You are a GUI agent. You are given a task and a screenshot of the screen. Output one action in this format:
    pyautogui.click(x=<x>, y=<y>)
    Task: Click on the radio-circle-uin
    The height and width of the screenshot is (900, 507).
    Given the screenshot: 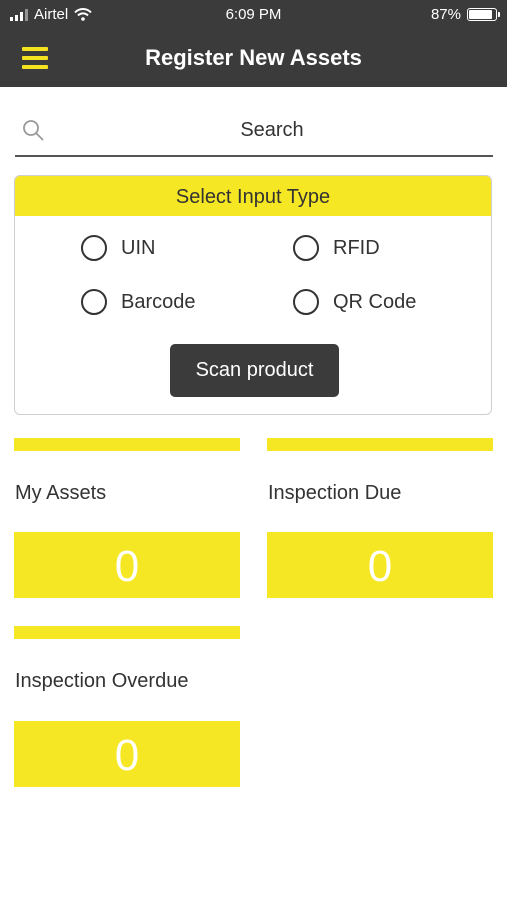 What is the action you would take?
    pyautogui.click(x=94, y=248)
    